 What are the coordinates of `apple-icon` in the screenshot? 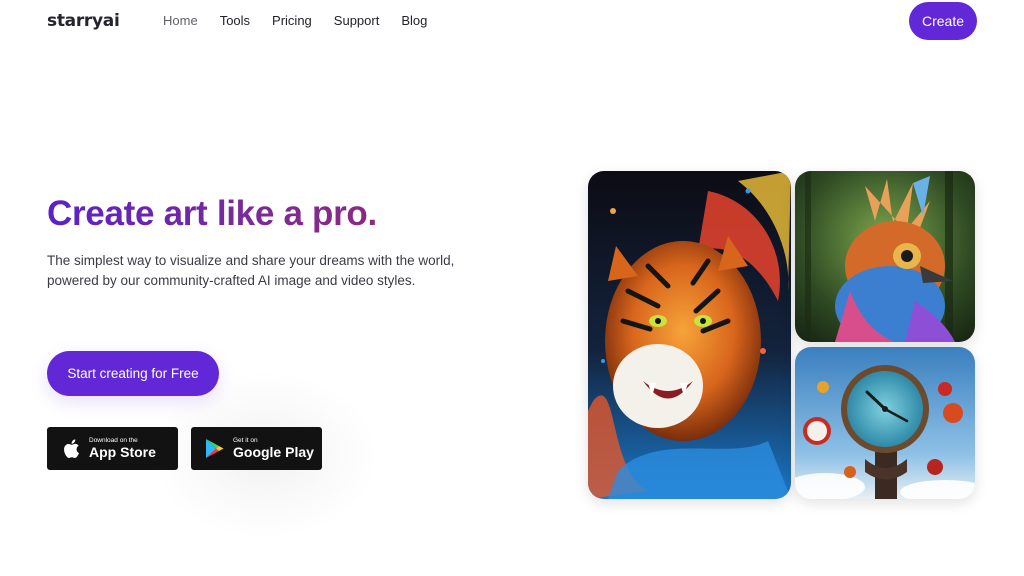 It's located at (71, 449).